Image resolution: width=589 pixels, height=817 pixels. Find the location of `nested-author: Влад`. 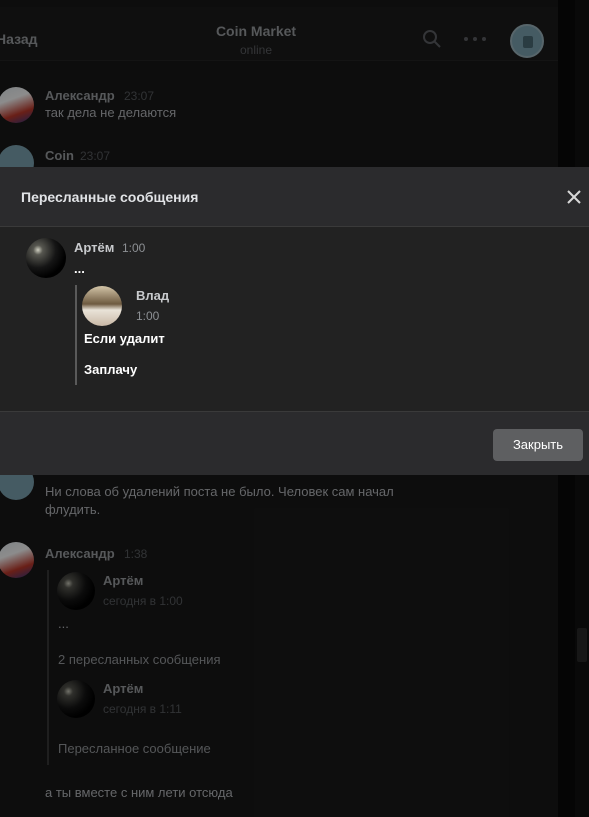

nested-author: Влад is located at coordinates (152, 295).